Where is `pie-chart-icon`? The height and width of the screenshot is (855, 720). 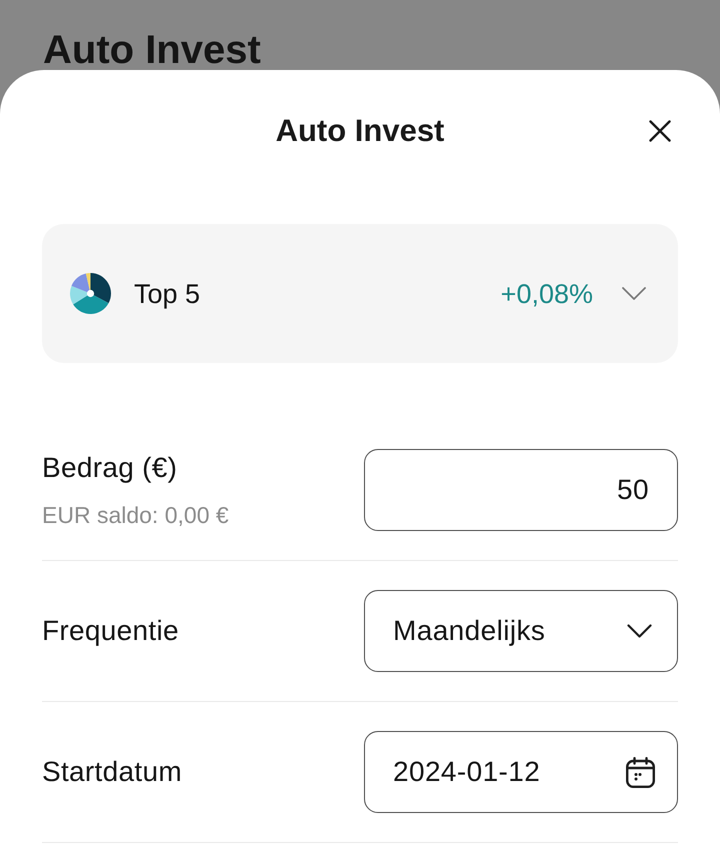 pie-chart-icon is located at coordinates (90, 293).